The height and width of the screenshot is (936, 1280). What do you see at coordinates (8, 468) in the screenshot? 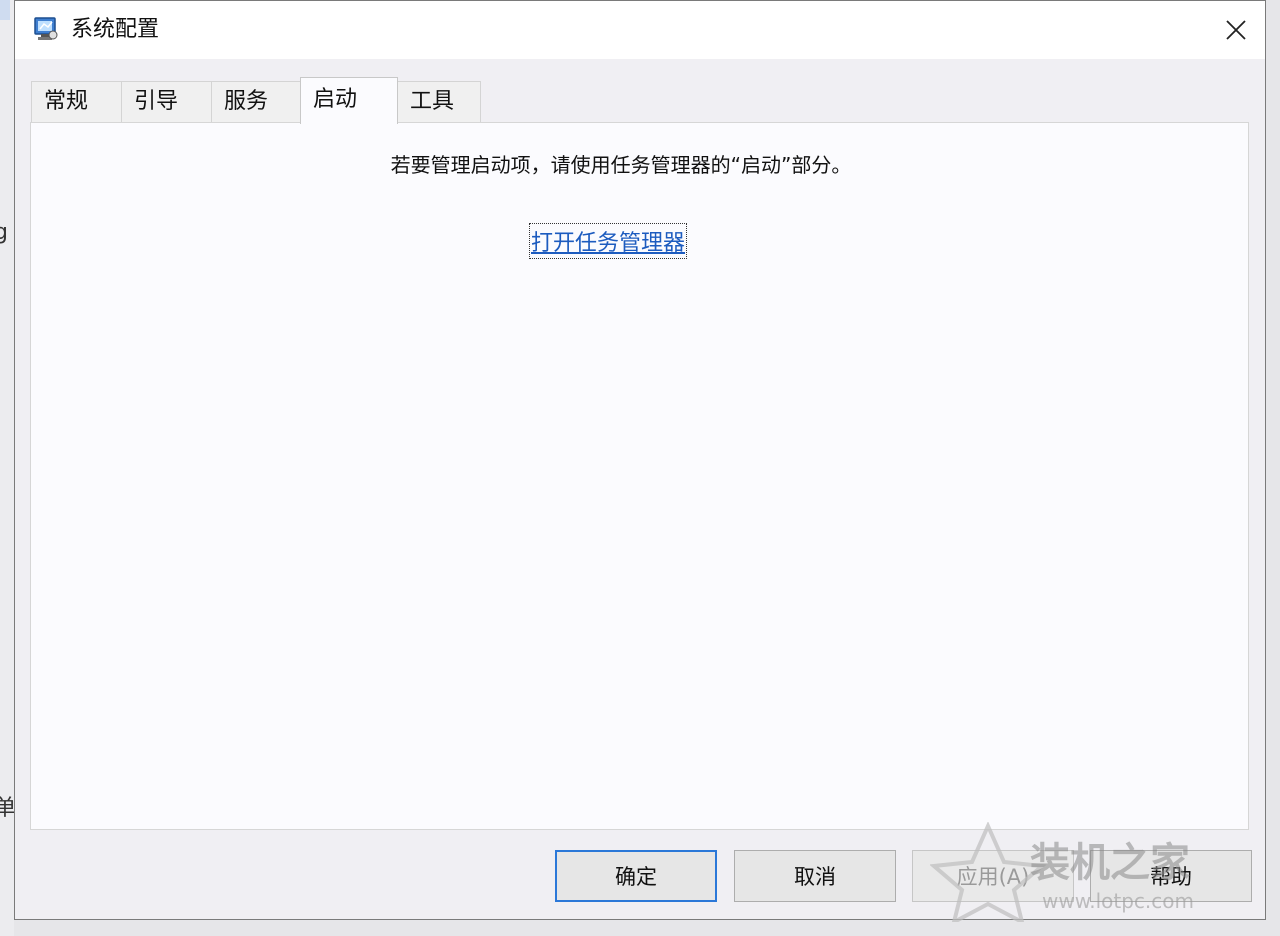
I see `background-window-strip: g 单` at bounding box center [8, 468].